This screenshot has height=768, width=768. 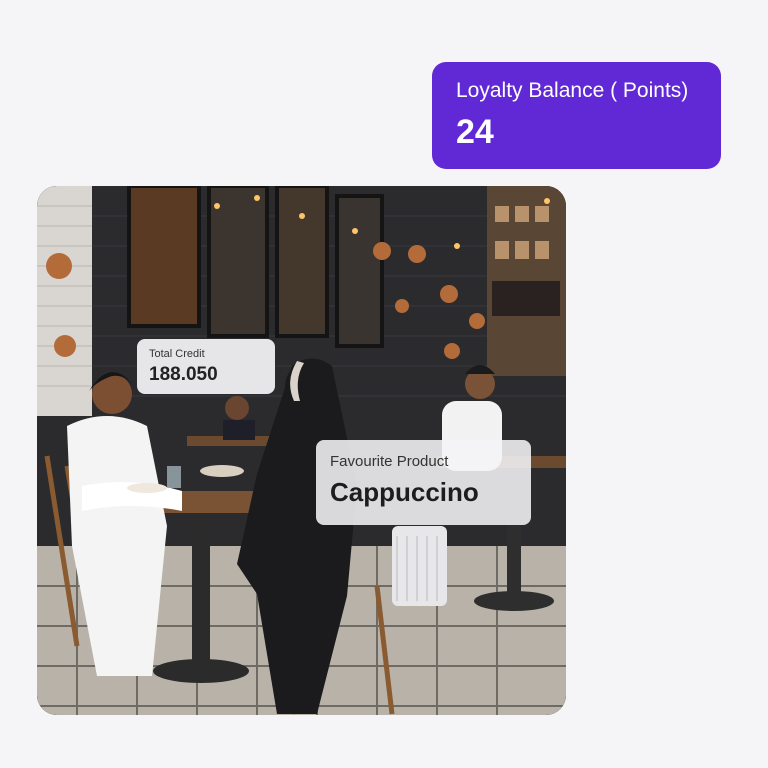 I want to click on favourite-product-label: Favourite Product, so click(x=389, y=461).